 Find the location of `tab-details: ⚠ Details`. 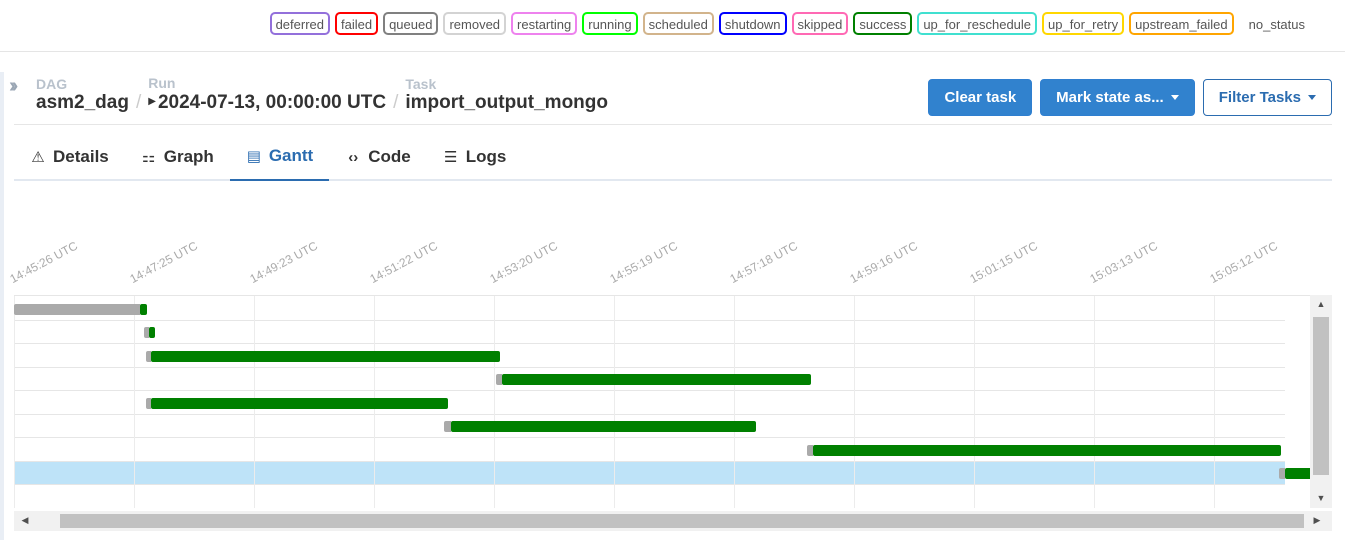

tab-details: ⚠ Details is located at coordinates (69, 157).